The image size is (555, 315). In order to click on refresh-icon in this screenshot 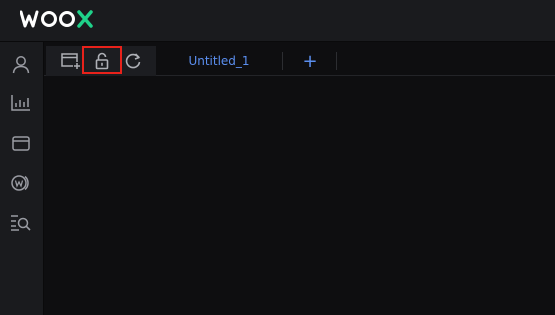, I will do `click(133, 61)`.